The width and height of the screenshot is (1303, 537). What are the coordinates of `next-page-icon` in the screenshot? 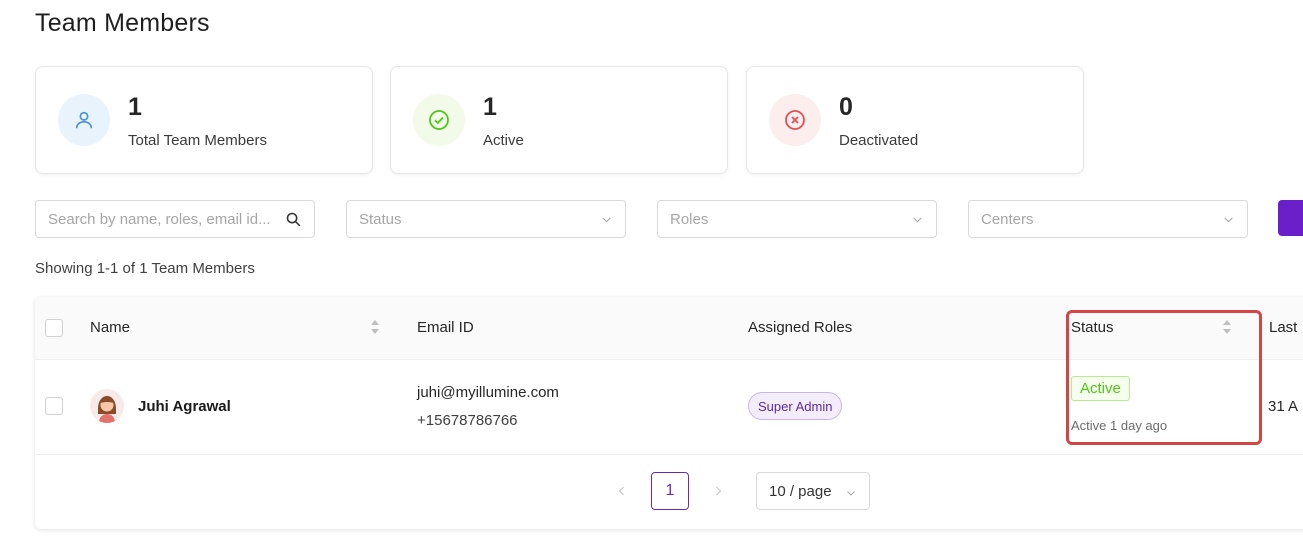 It's located at (718, 493).